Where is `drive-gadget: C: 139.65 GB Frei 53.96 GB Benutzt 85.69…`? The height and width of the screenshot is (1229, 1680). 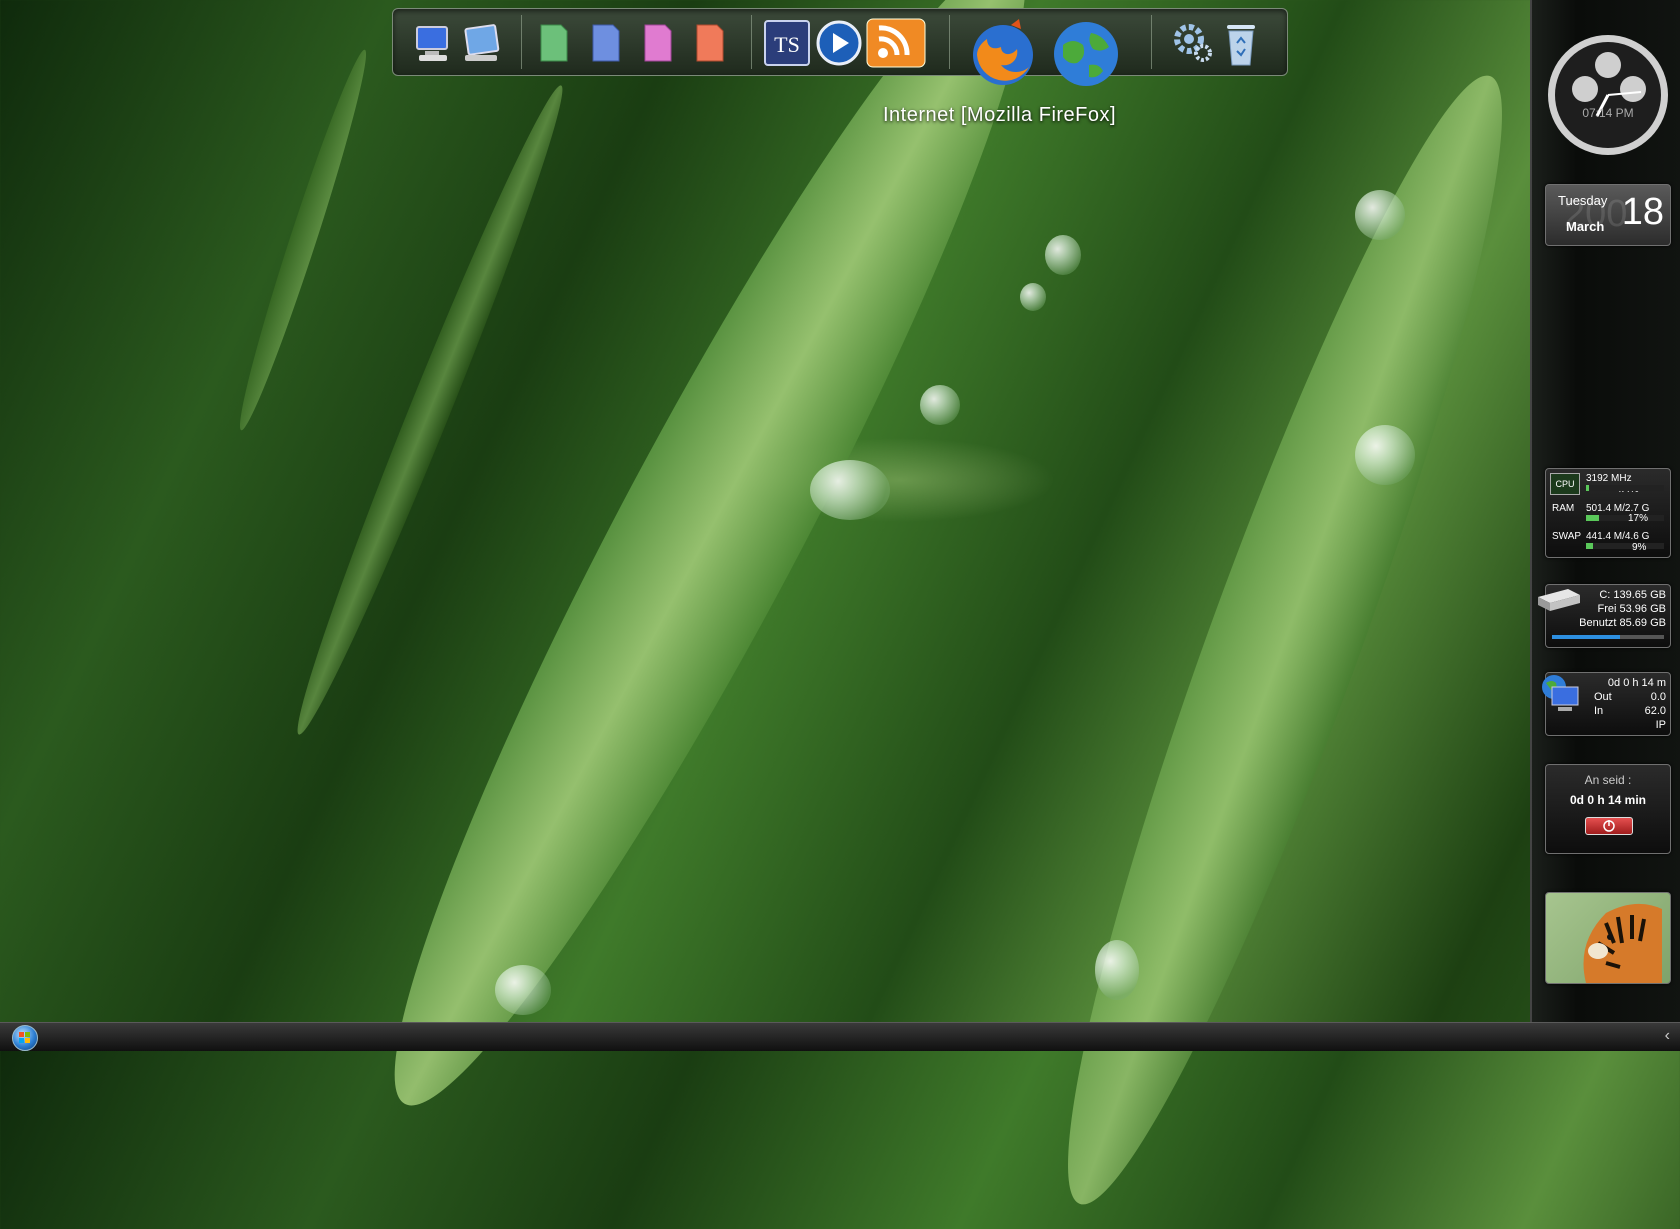 drive-gadget: C: 139.65 GB Frei 53.96 GB Benutzt 85.69… is located at coordinates (1604, 616).